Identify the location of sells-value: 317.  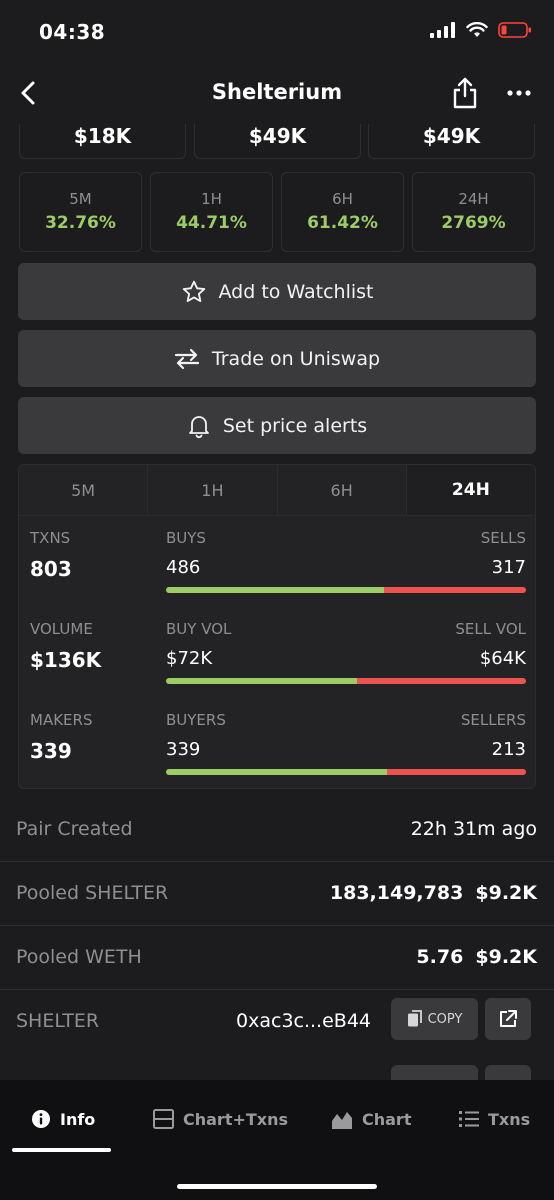
(508, 567).